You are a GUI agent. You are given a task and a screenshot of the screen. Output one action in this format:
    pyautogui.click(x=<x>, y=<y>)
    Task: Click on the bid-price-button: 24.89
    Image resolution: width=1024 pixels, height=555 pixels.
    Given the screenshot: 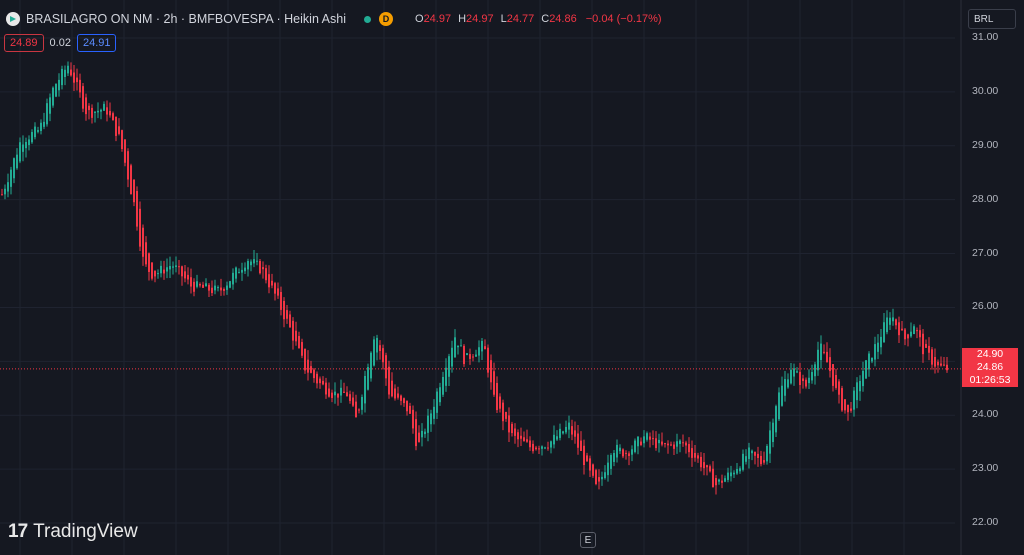 What is the action you would take?
    pyautogui.click(x=24, y=43)
    